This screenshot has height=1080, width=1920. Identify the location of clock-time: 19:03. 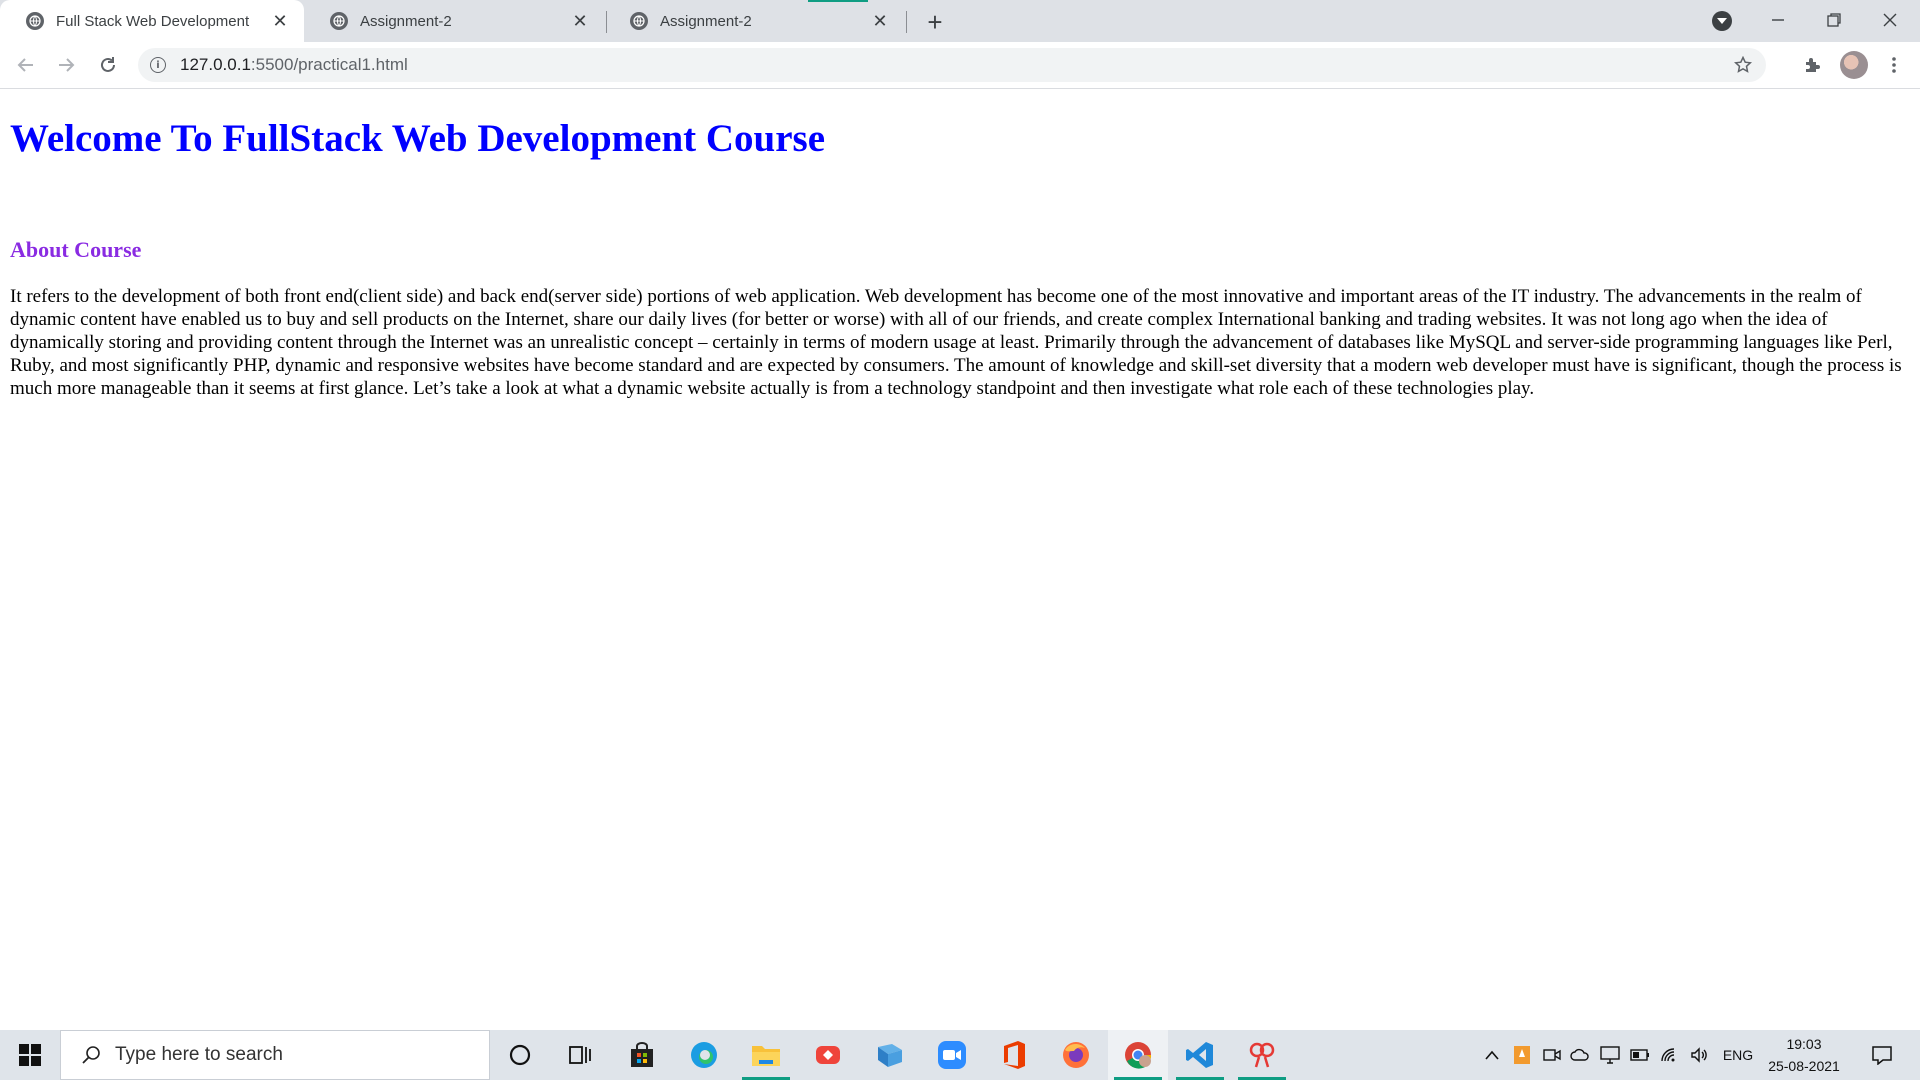
(1804, 1044).